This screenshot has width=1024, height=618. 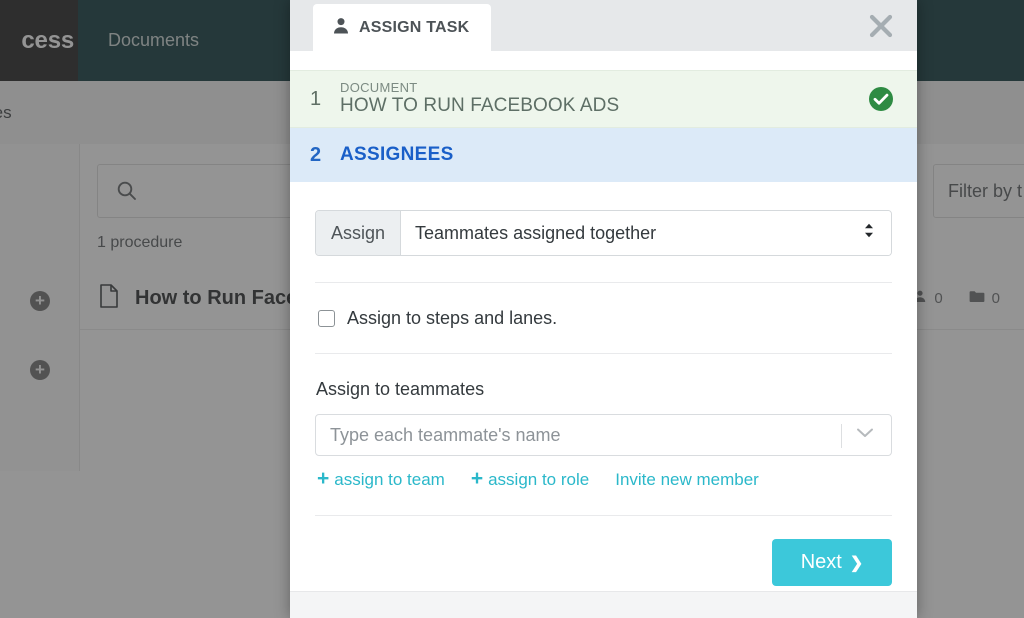 I want to click on assign-steps-lanes-checkbox, so click(x=326, y=318).